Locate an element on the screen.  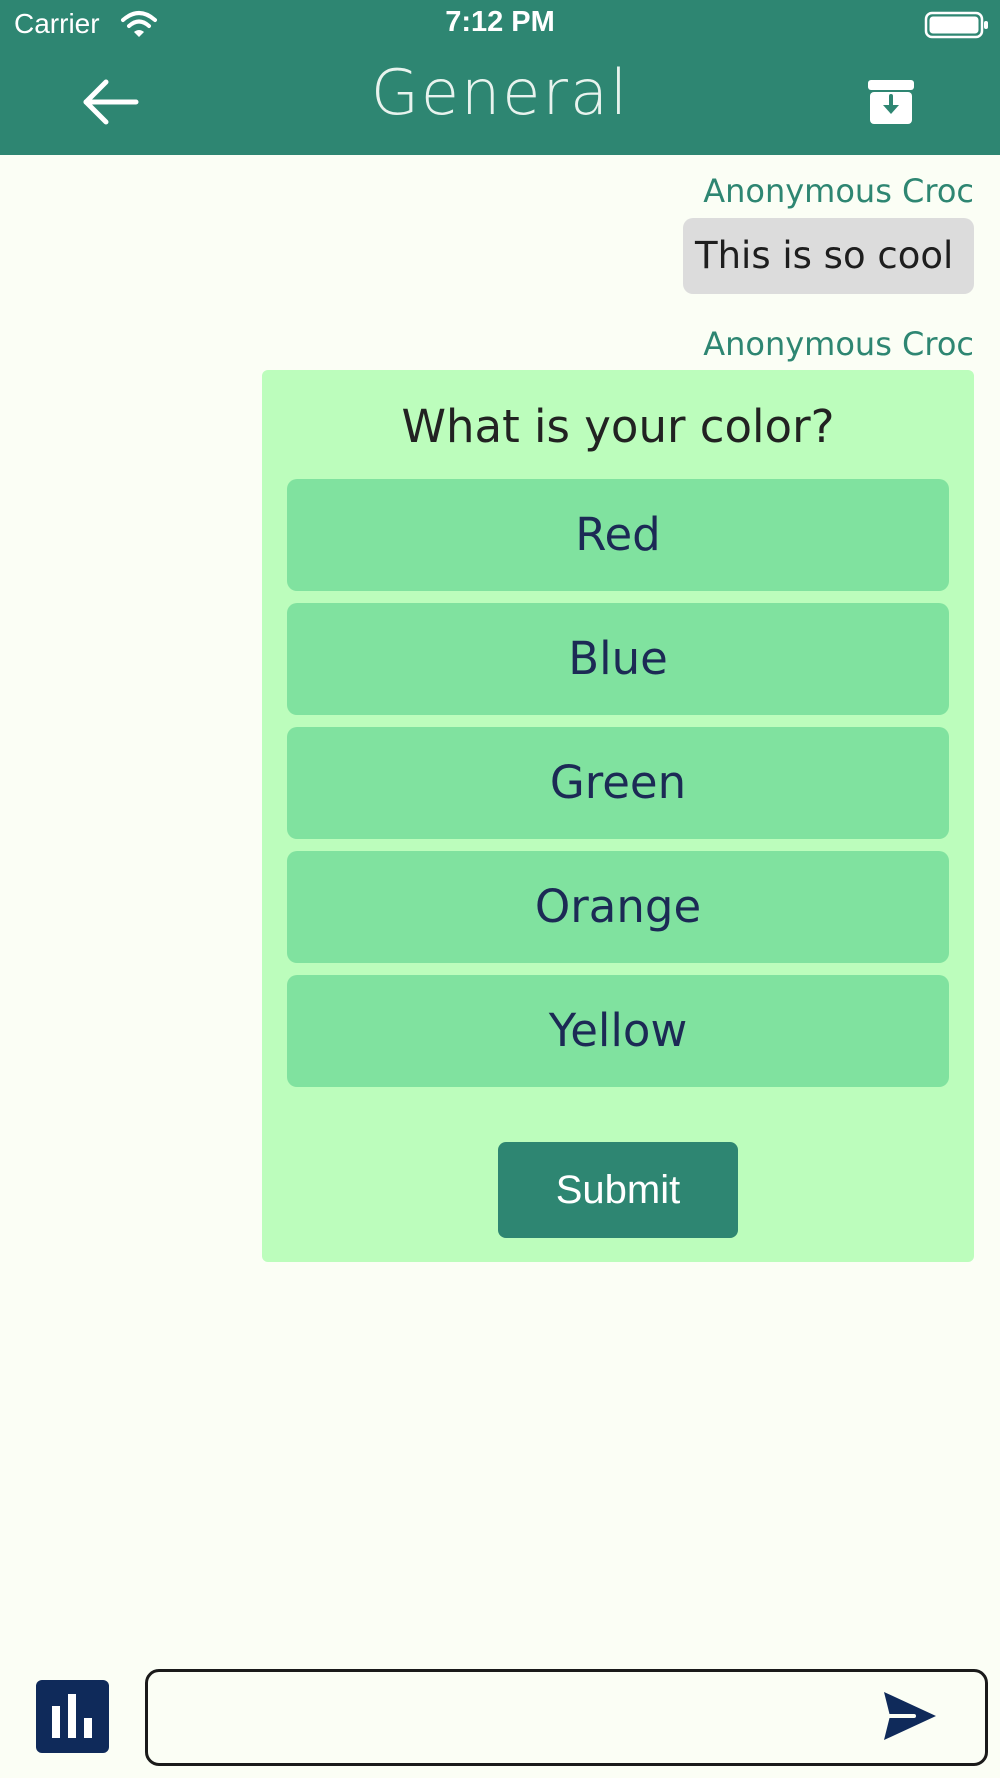
header-bar: Carrier 7:12 PM General is located at coordinates (500, 77).